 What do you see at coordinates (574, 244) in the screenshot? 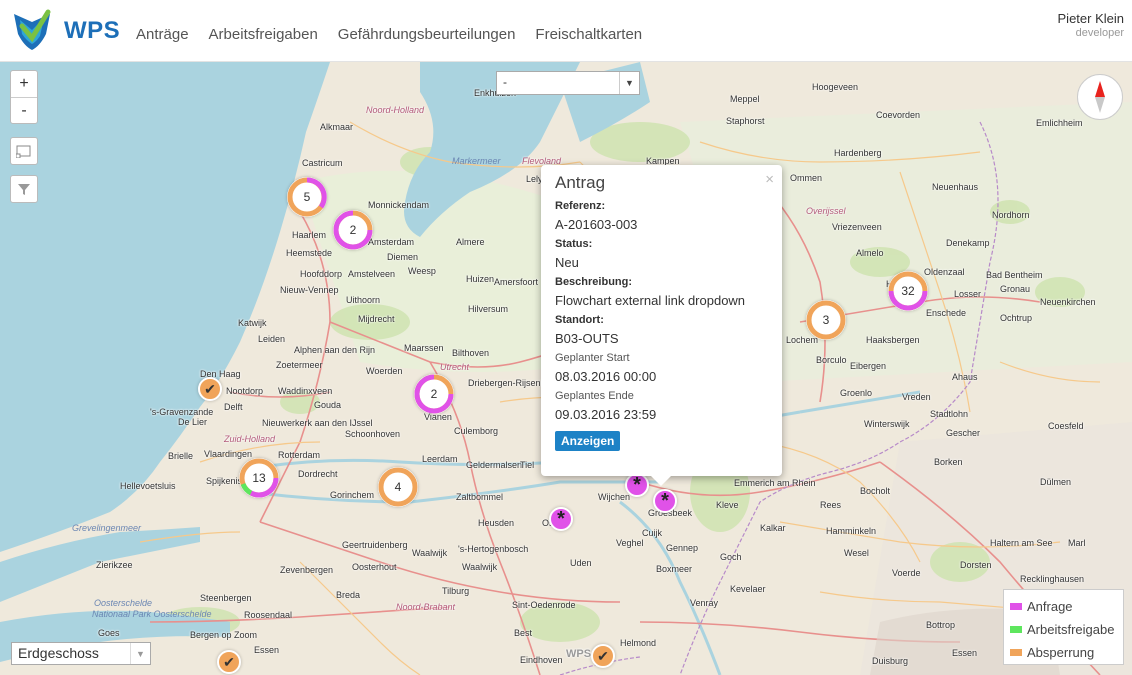
I see `field-label-status: Status:` at bounding box center [574, 244].